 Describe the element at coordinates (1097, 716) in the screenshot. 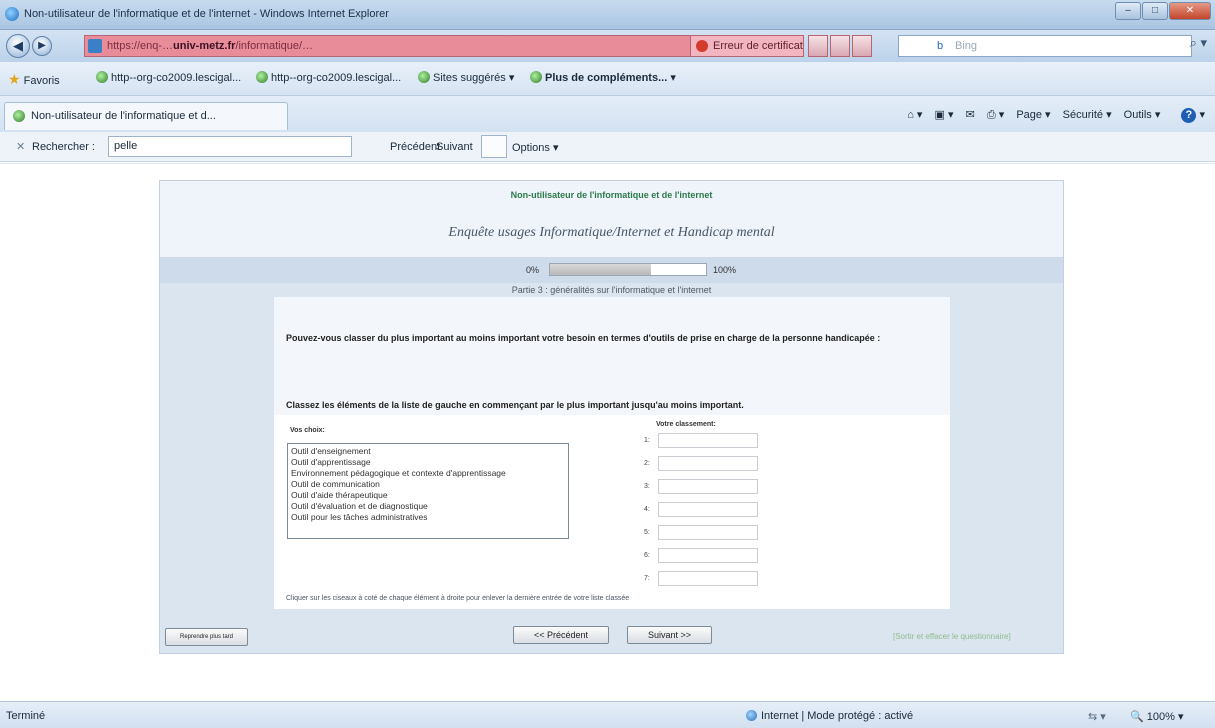

I see `protected-mode-icon: ⇆ ▾` at that location.